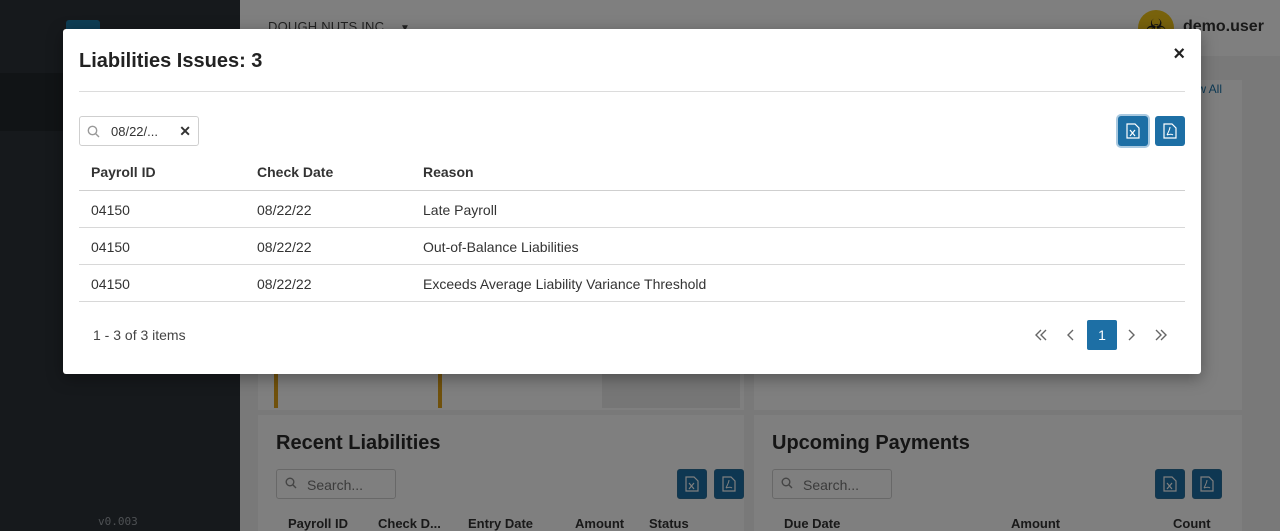 The height and width of the screenshot is (531, 1280). I want to click on filter-input: 08/22/... ✕, so click(139, 131).